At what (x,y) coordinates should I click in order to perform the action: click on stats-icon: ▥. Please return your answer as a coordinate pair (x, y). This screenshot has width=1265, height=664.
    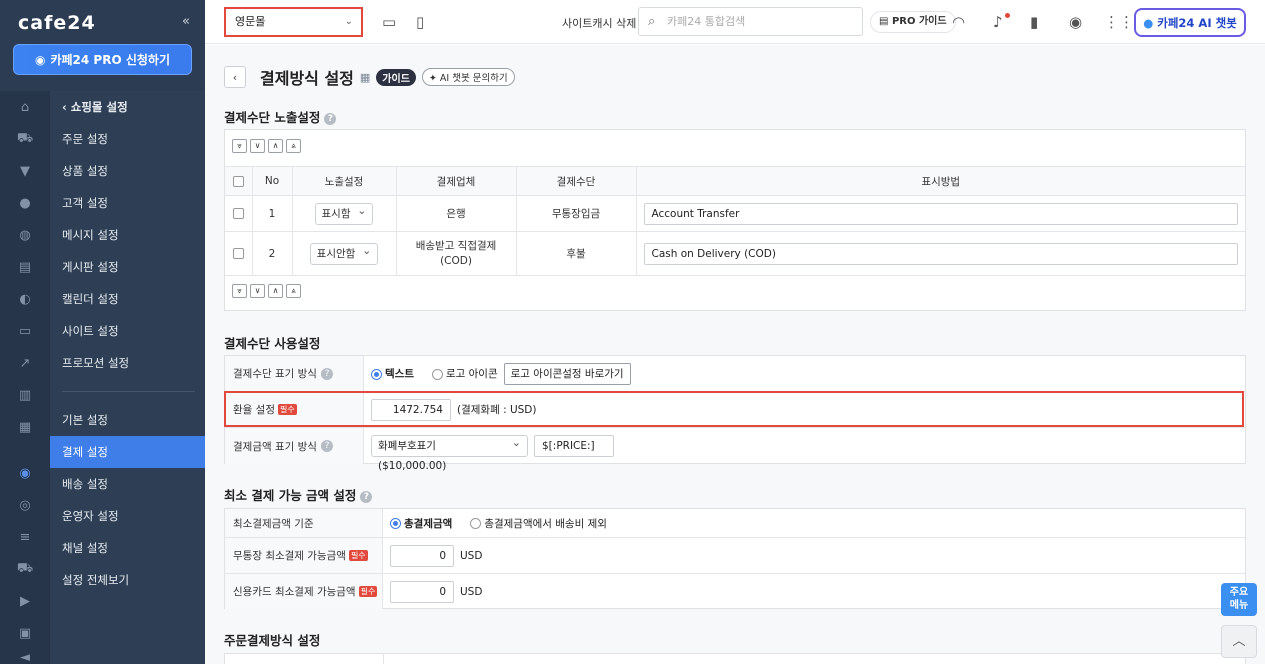
    Looking at the image, I should click on (25, 395).